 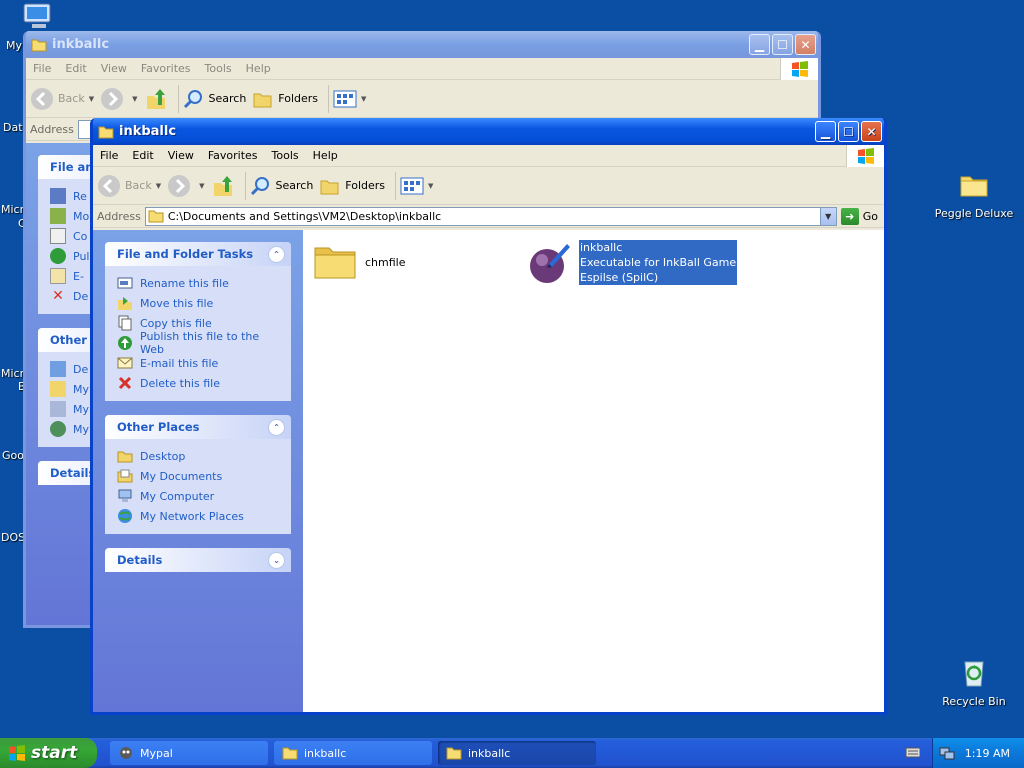 What do you see at coordinates (198, 343) in the screenshot?
I see `publish-file-link: Publish this file to the Web` at bounding box center [198, 343].